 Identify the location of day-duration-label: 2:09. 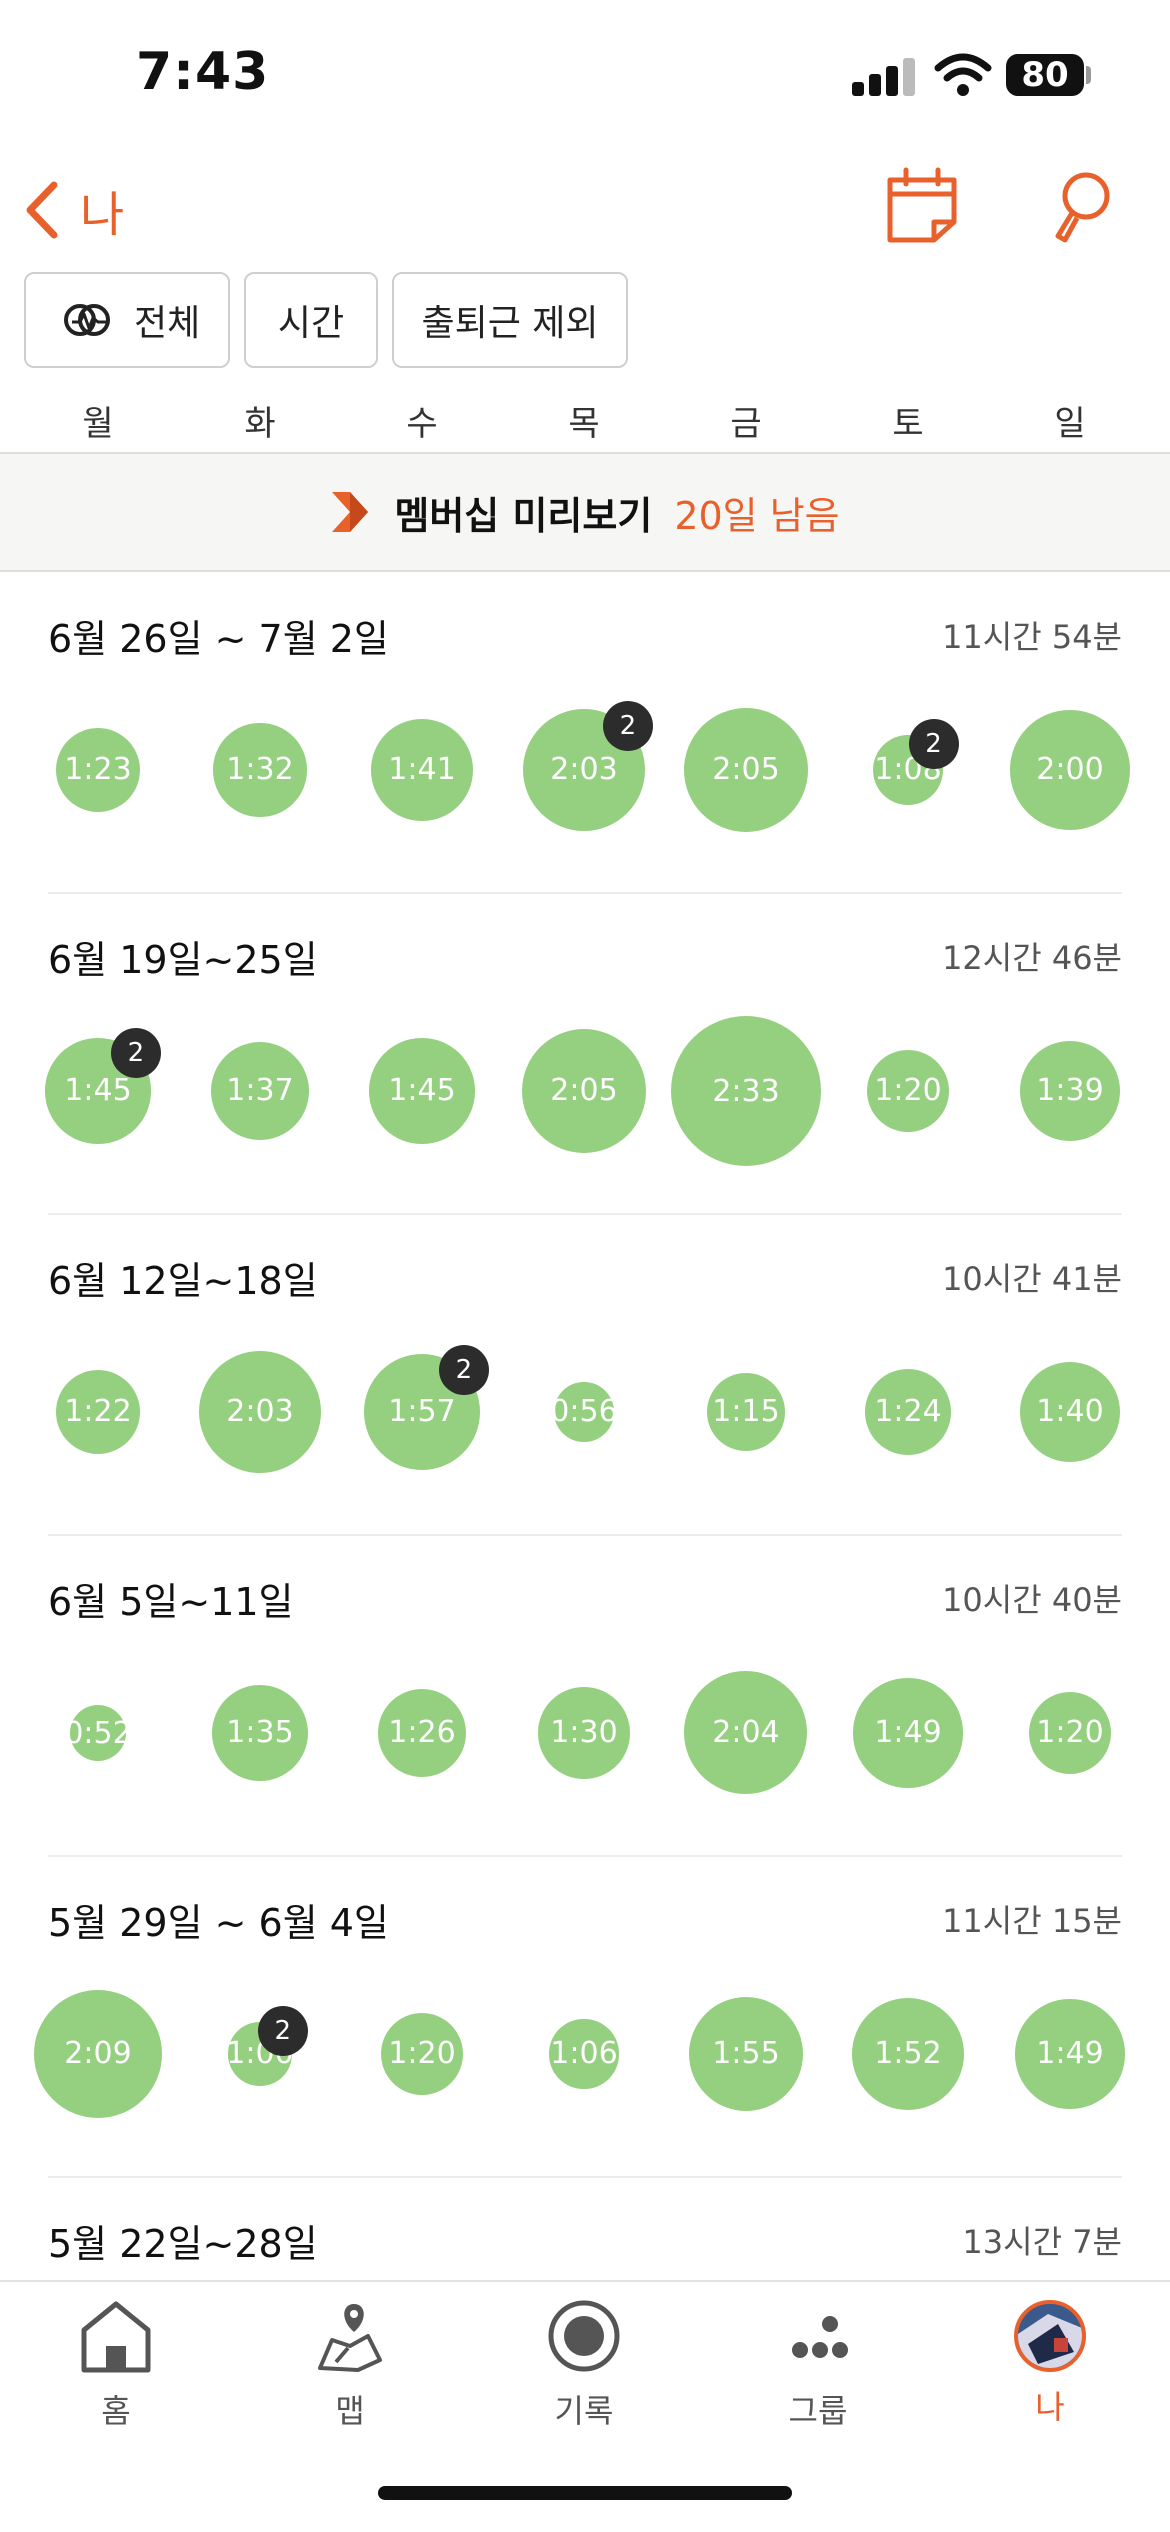
(98, 2054).